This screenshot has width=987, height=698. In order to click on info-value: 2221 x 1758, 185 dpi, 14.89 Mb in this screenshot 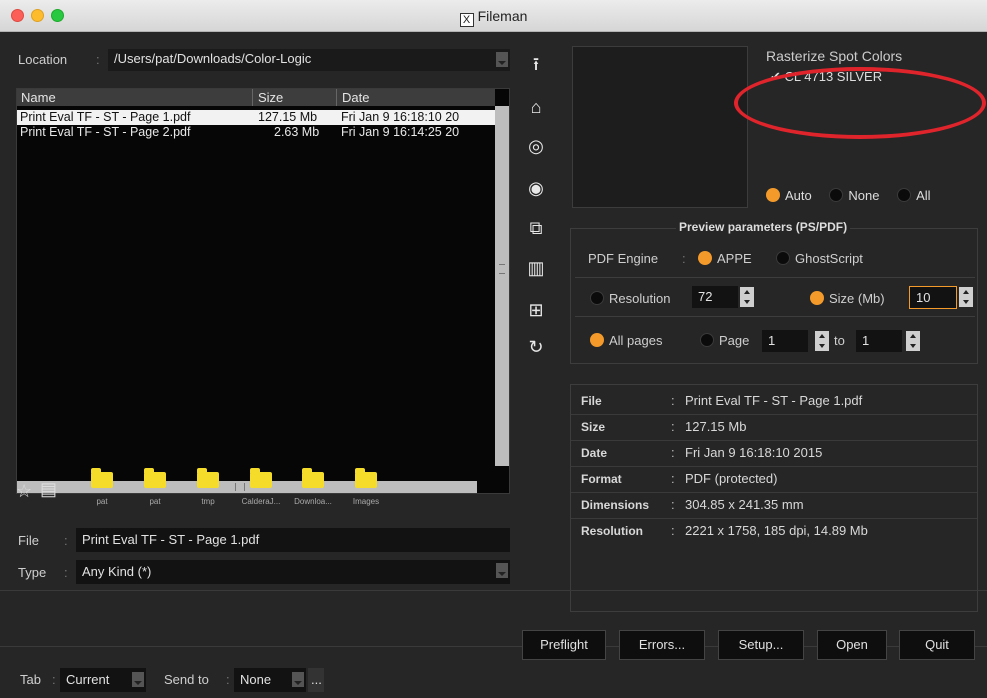, I will do `click(776, 530)`.